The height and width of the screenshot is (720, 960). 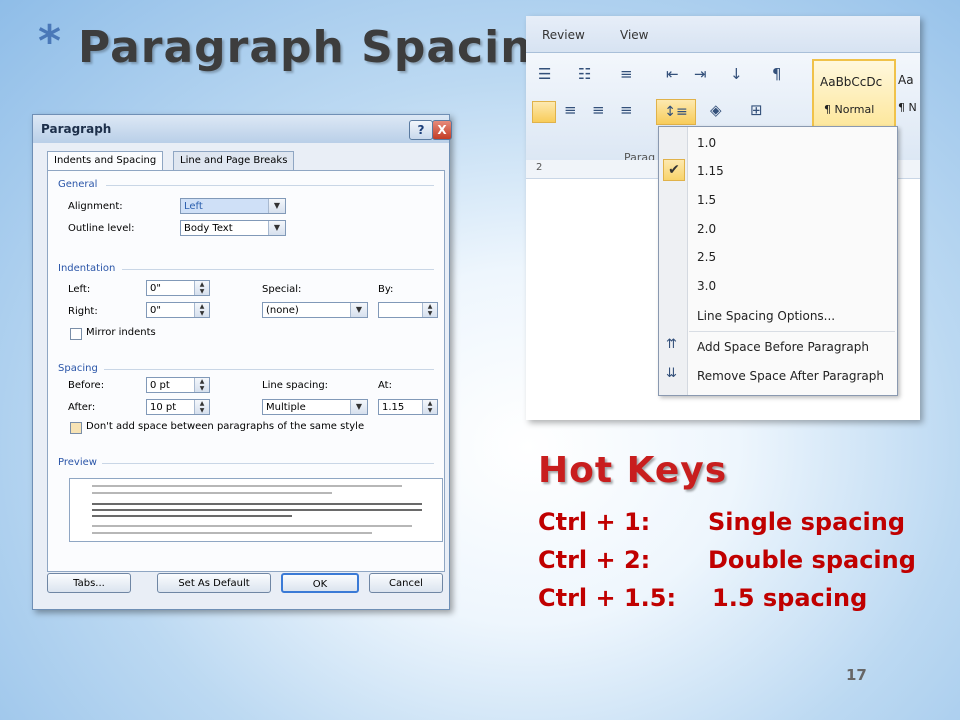 I want to click on spacing-before-label: Before:, so click(x=86, y=385).